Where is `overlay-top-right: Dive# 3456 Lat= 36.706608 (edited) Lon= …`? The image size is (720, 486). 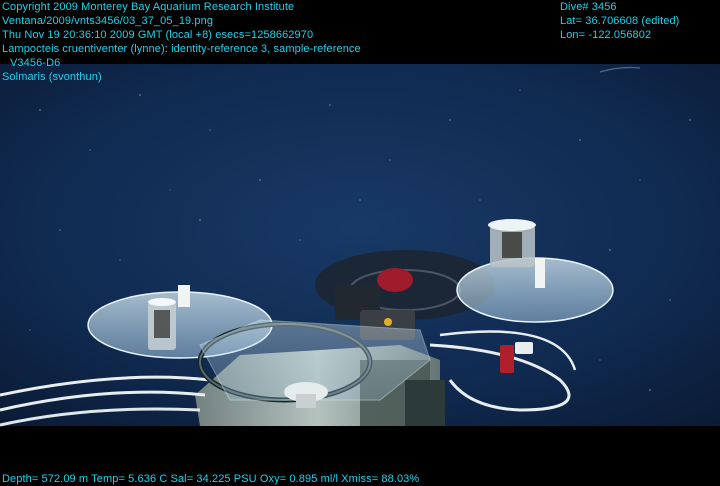
overlay-top-right: Dive# 3456 Lat= 36.706608 (edited) Lon= … is located at coordinates (619, 21).